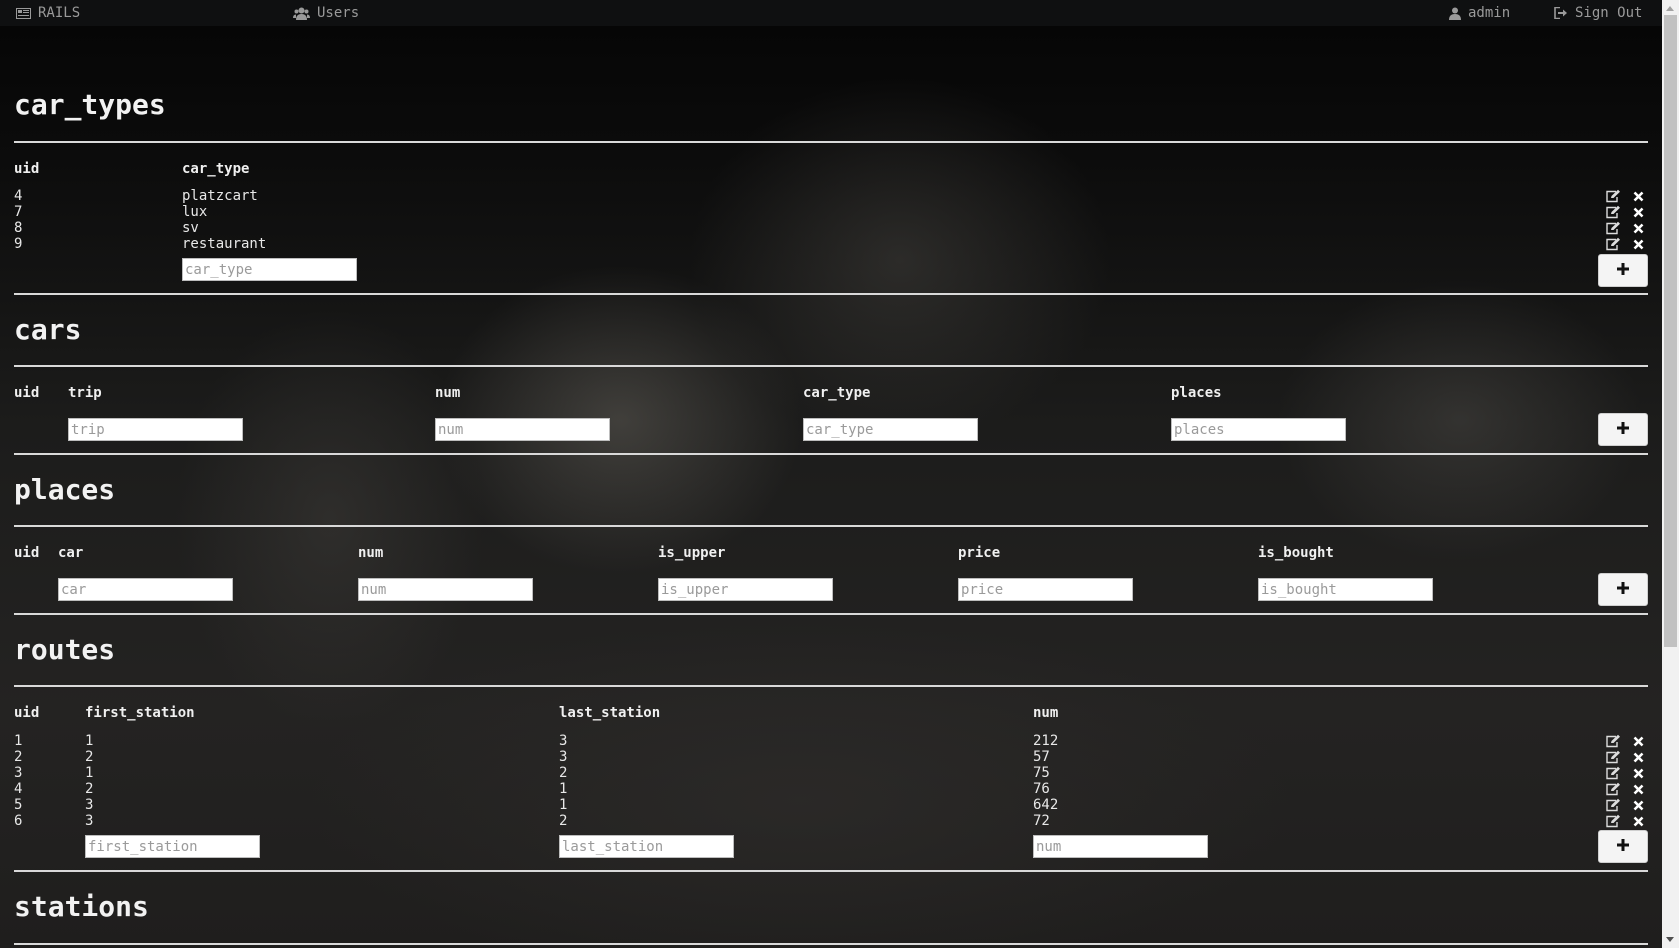 This screenshot has height=948, width=1679. I want to click on price-input, so click(1045, 589).